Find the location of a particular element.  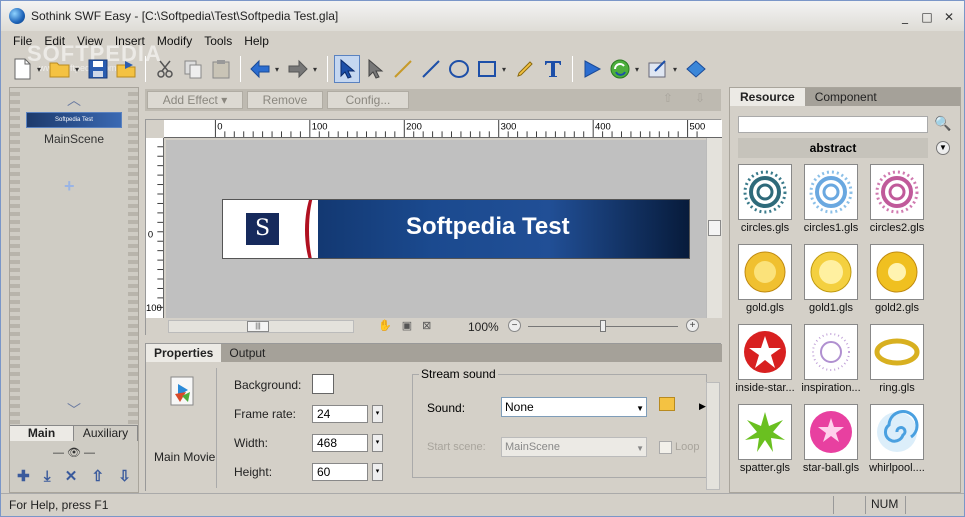

zoom-slider: − + is located at coordinates (603, 326).